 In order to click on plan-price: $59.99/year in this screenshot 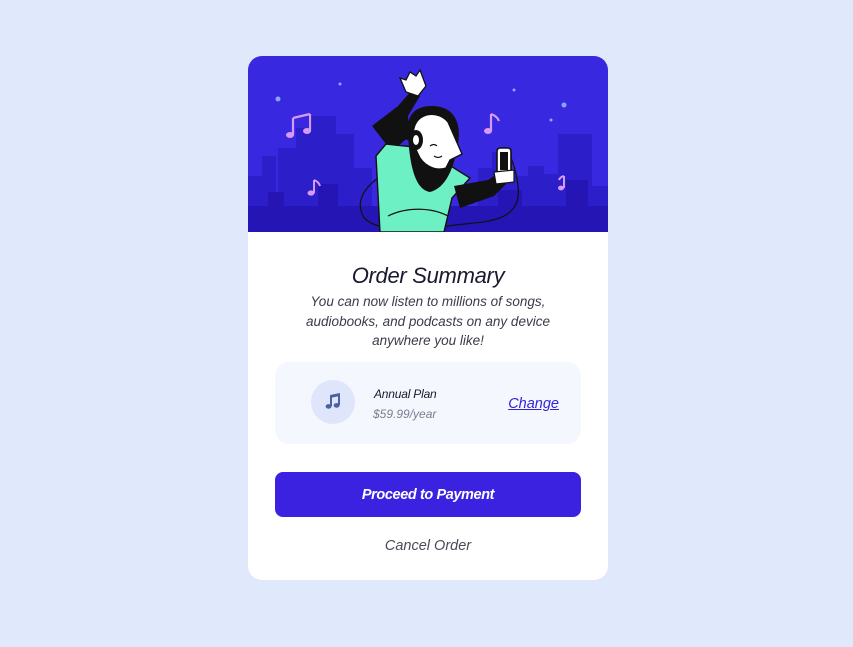, I will do `click(405, 414)`.